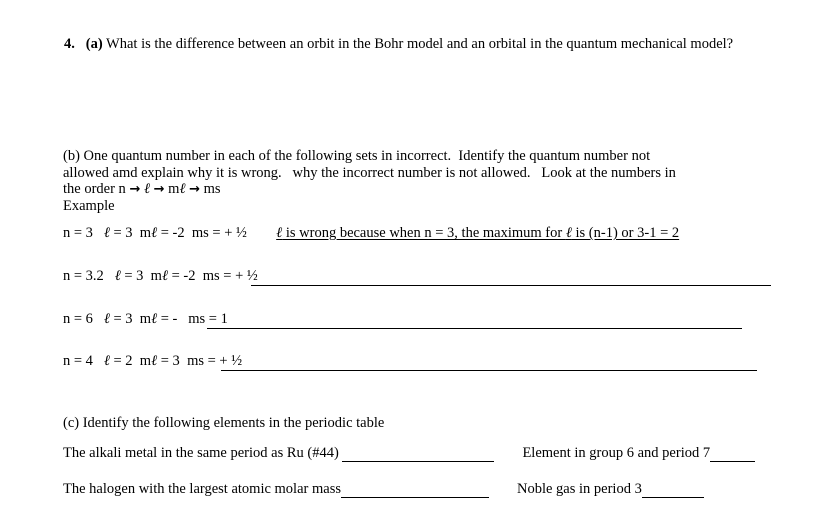 The height and width of the screenshot is (514, 838). What do you see at coordinates (625, 233) in the screenshot?
I see `answer-tail: is (n-1) or 3-1 = 2` at bounding box center [625, 233].